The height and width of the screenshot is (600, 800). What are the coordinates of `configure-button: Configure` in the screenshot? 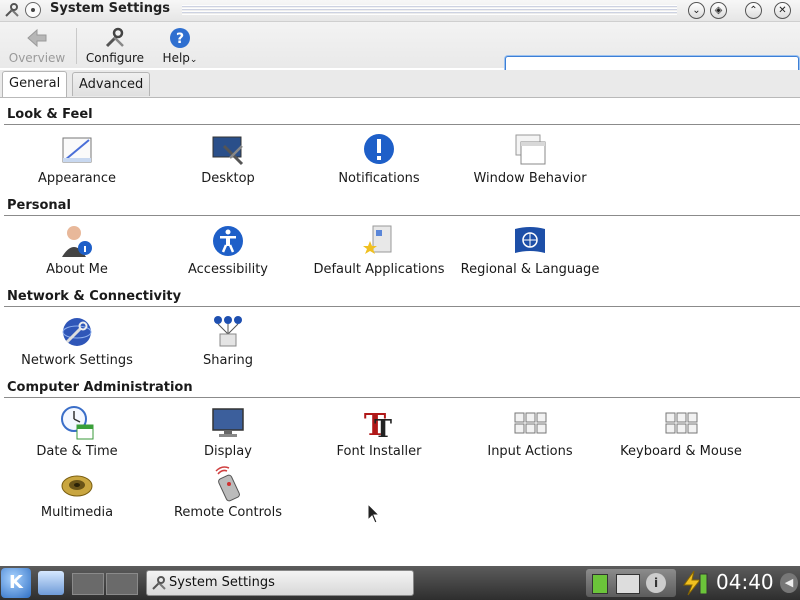 It's located at (115, 45).